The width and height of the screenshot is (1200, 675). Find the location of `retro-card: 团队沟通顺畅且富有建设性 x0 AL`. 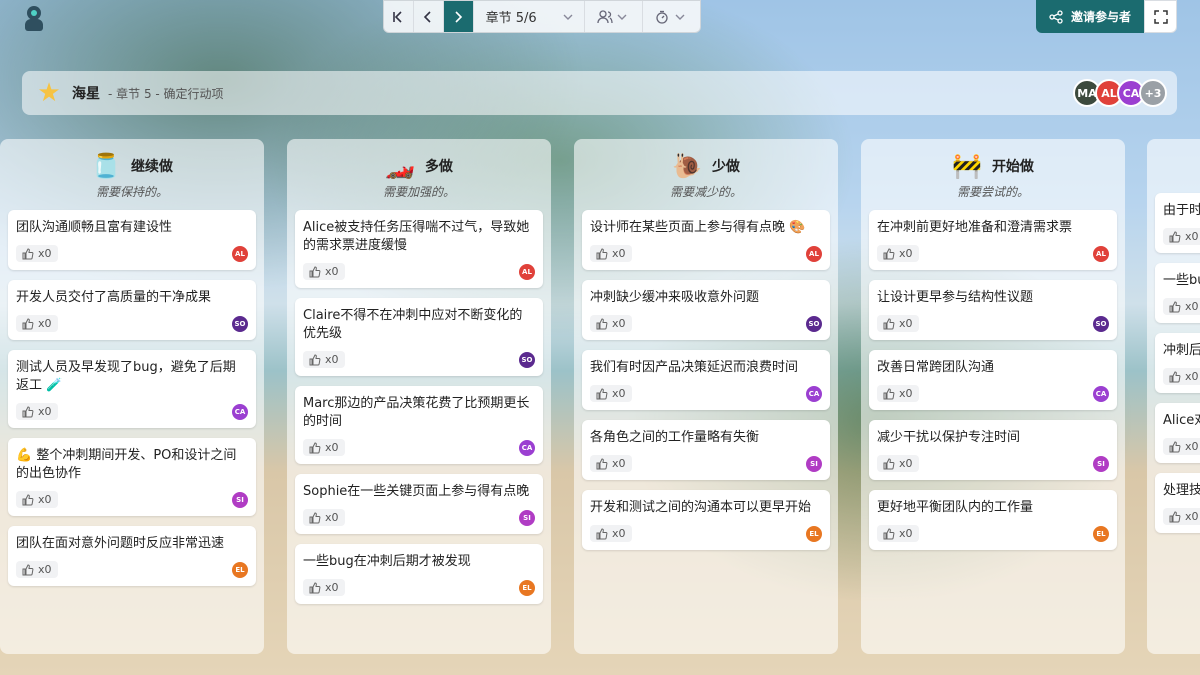

retro-card: 团队沟通顺畅且富有建设性 x0 AL is located at coordinates (132, 240).